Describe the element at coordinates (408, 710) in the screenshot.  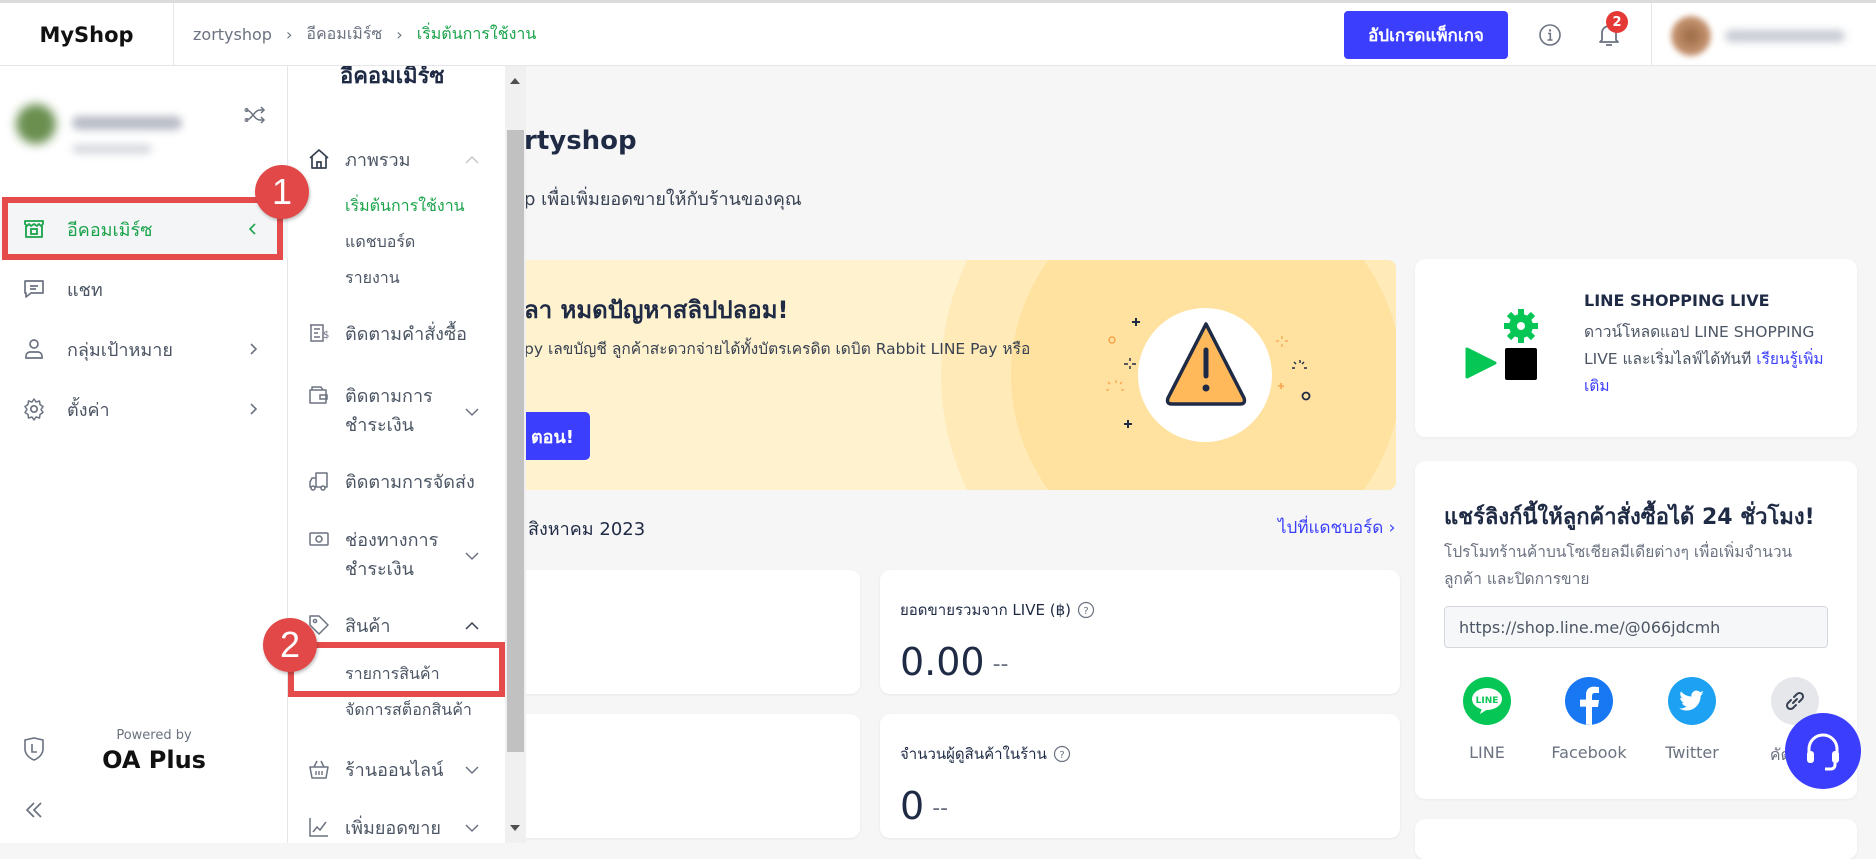
I see `submenu-link-stock-management: จัดการสต็อกสินค้า` at that location.